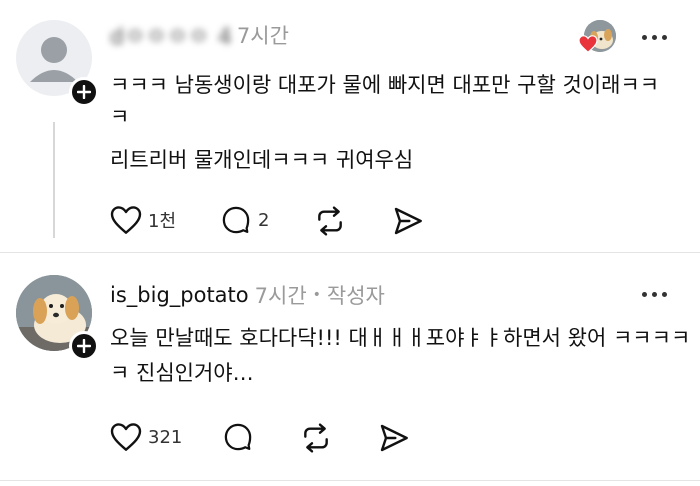  What do you see at coordinates (179, 295) in the screenshot?
I see `username: is_big_potato` at bounding box center [179, 295].